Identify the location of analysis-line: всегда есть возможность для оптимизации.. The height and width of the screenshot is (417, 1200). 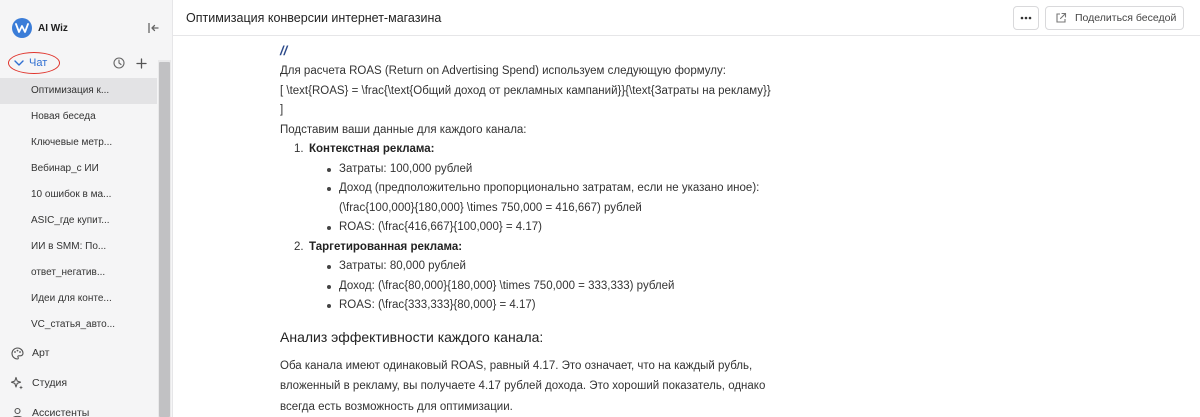
(396, 406).